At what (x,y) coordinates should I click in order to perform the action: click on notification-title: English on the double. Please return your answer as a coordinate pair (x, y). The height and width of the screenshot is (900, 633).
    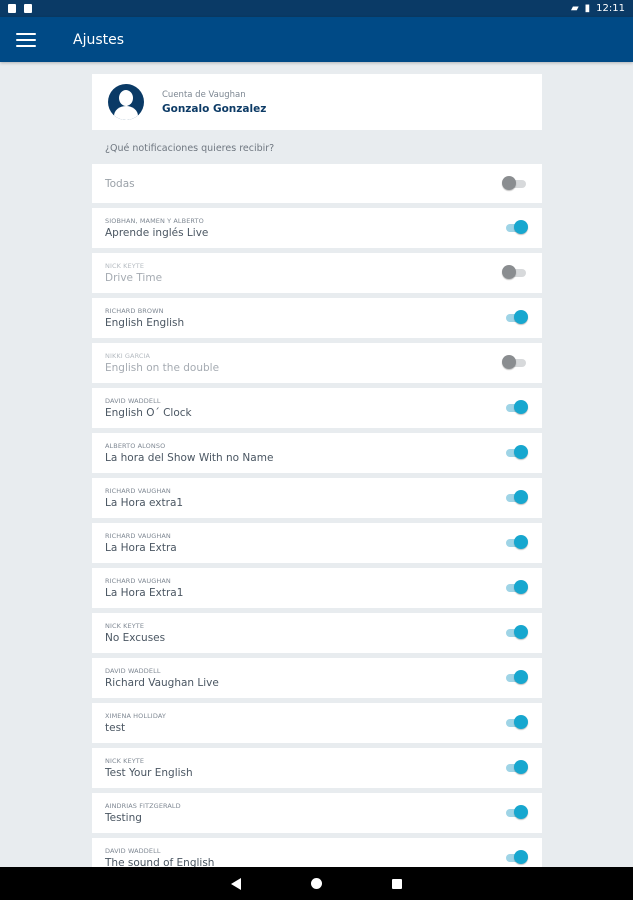
    Looking at the image, I should click on (162, 368).